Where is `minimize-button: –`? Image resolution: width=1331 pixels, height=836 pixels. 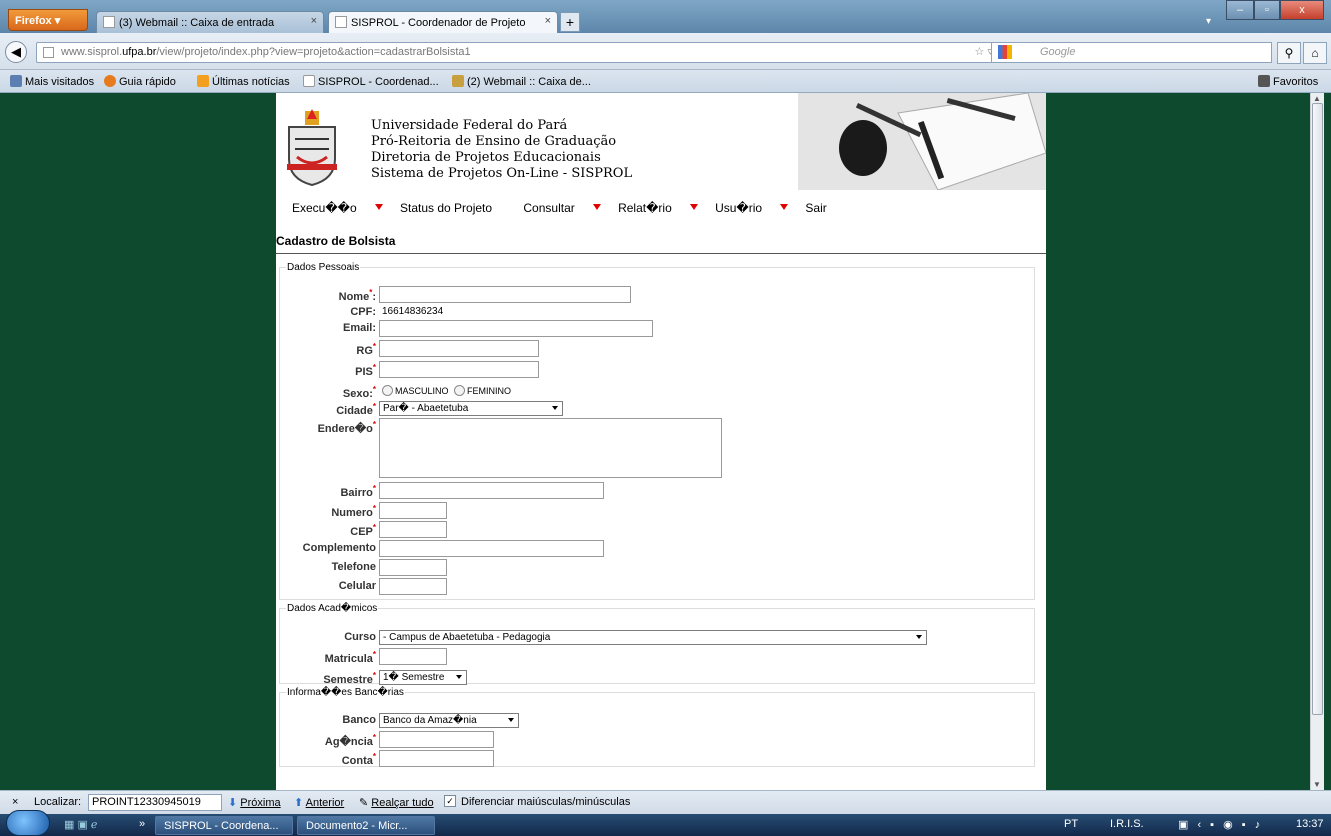
minimize-button: – is located at coordinates (1240, 10).